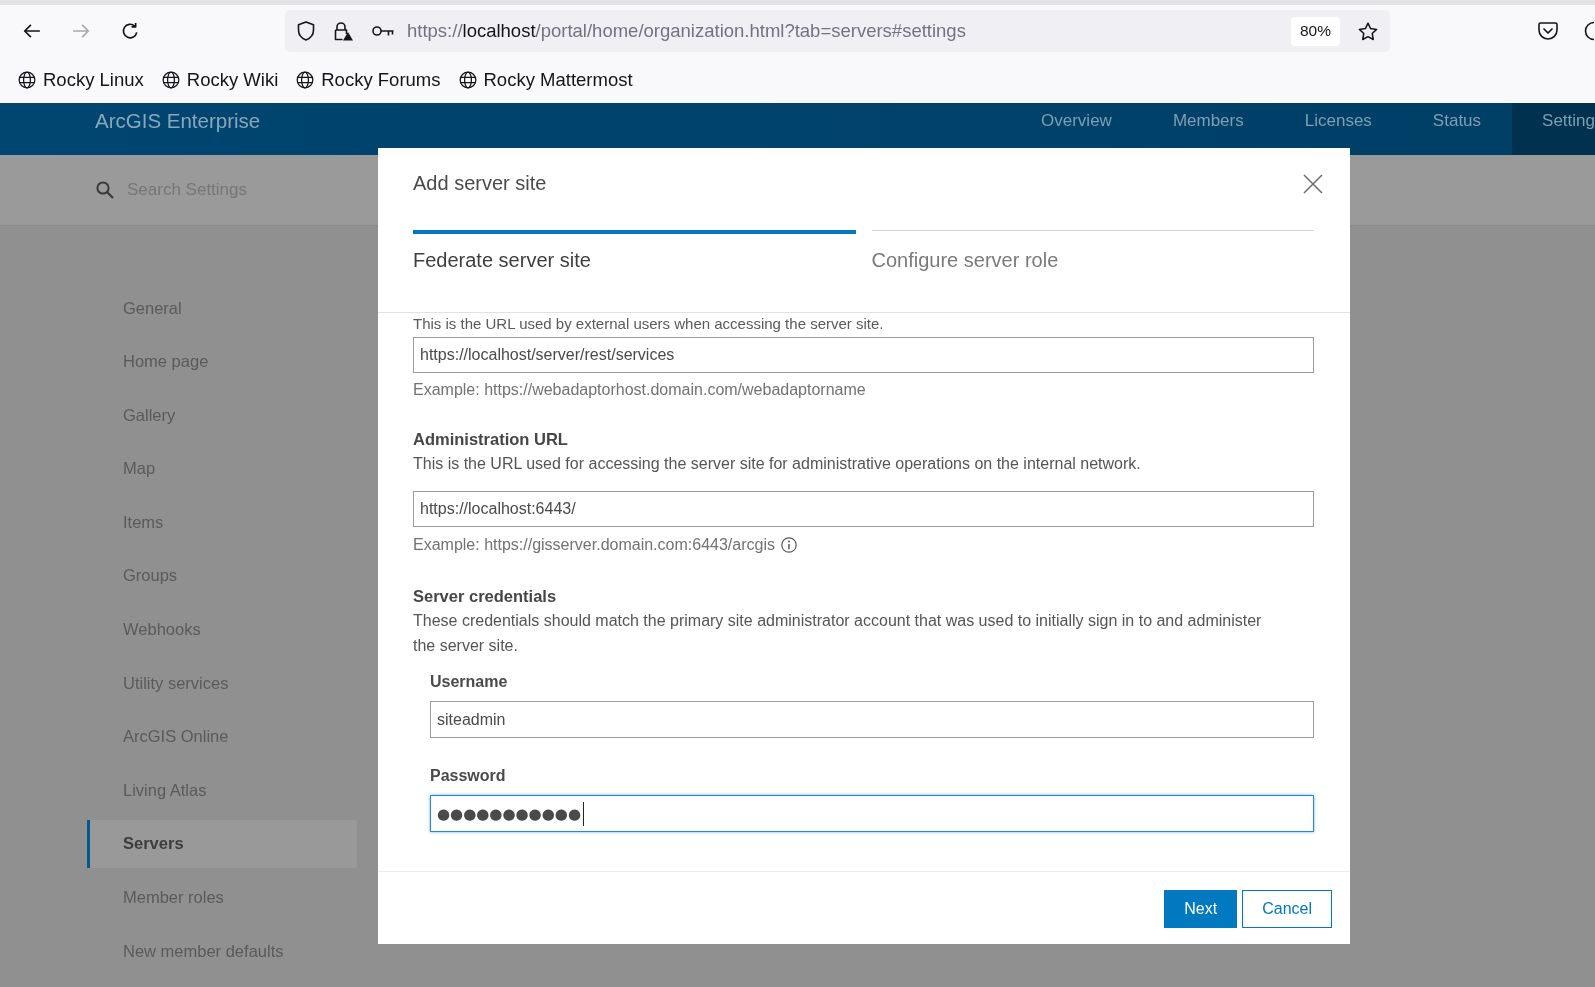 The height and width of the screenshot is (987, 1595). I want to click on nav-tab: Status, so click(1457, 123).